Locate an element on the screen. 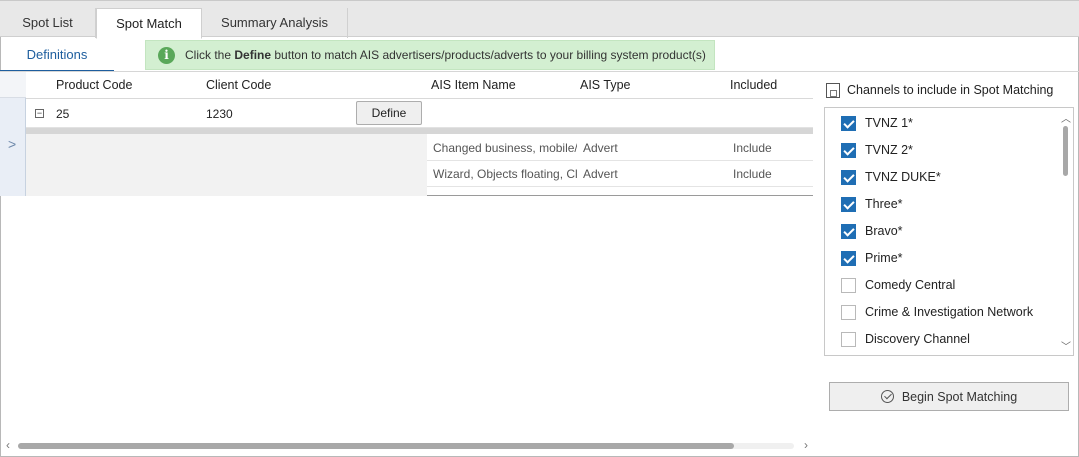 This screenshot has height=457, width=1079. channel-item: Crime & Investigation Network is located at coordinates (937, 312).